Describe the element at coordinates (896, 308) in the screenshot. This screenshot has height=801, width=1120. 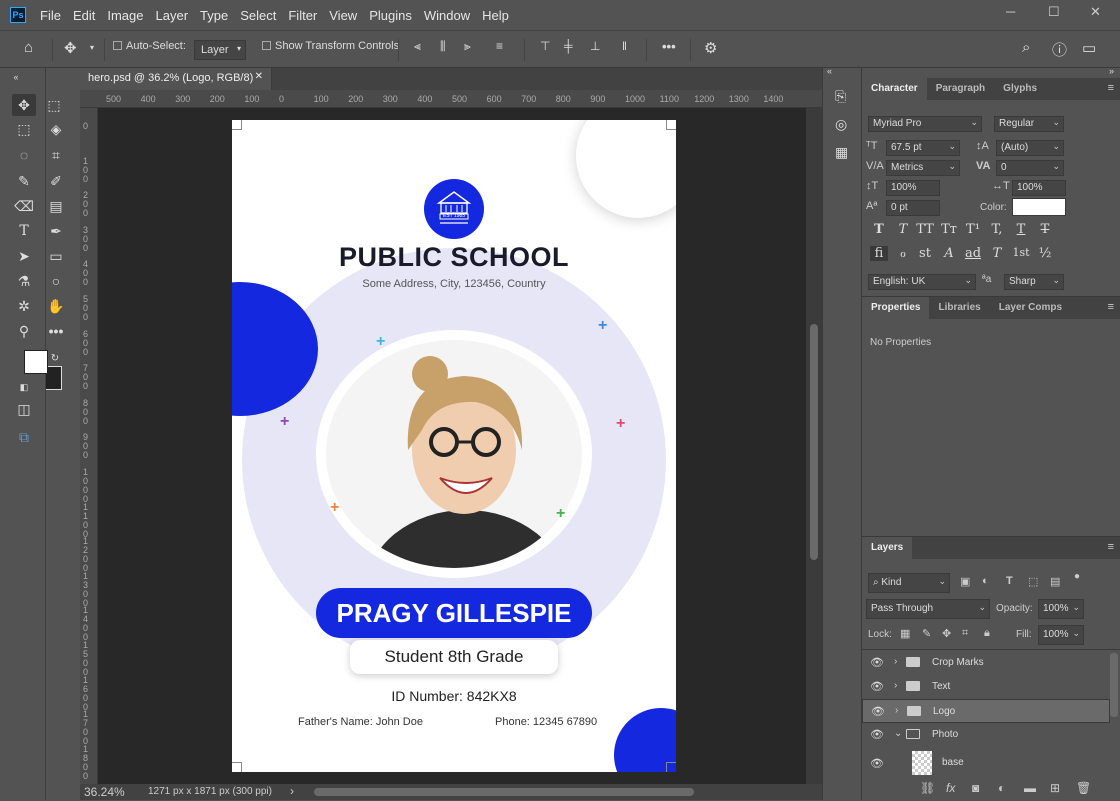
I see `tab-properties: Properties` at that location.